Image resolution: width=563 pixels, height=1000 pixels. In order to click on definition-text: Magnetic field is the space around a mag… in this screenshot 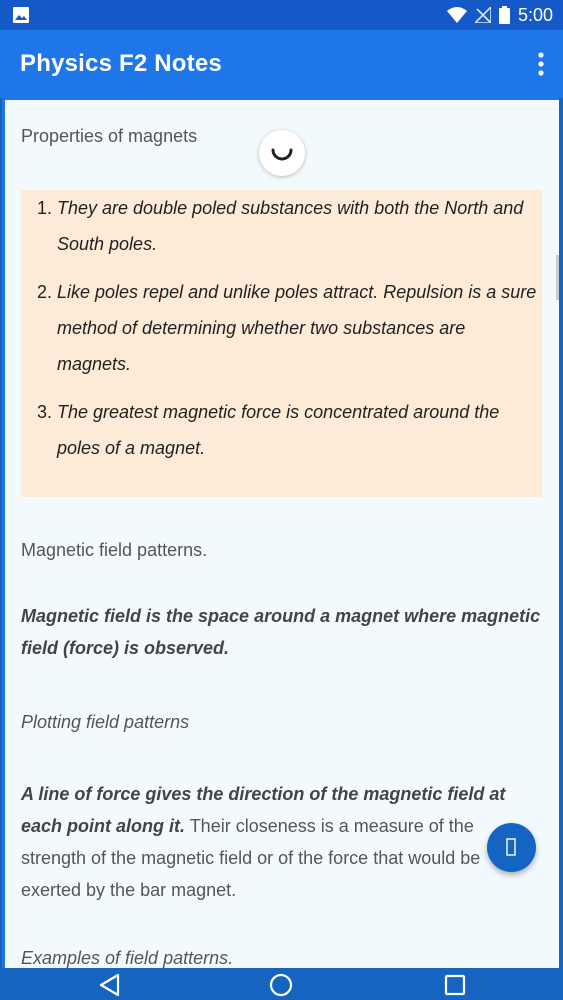, I will do `click(281, 632)`.